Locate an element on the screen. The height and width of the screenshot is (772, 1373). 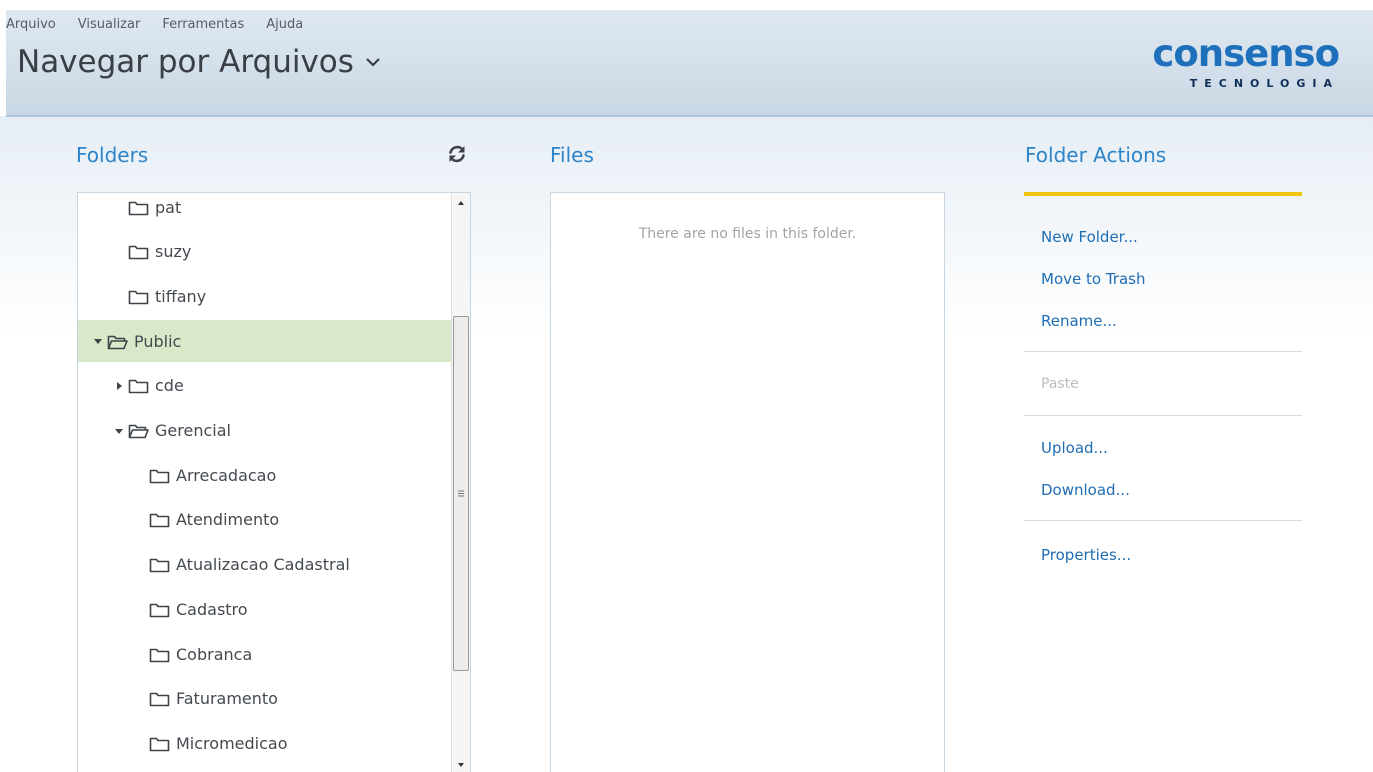
paste-link: Paste is located at coordinates (1060, 384).